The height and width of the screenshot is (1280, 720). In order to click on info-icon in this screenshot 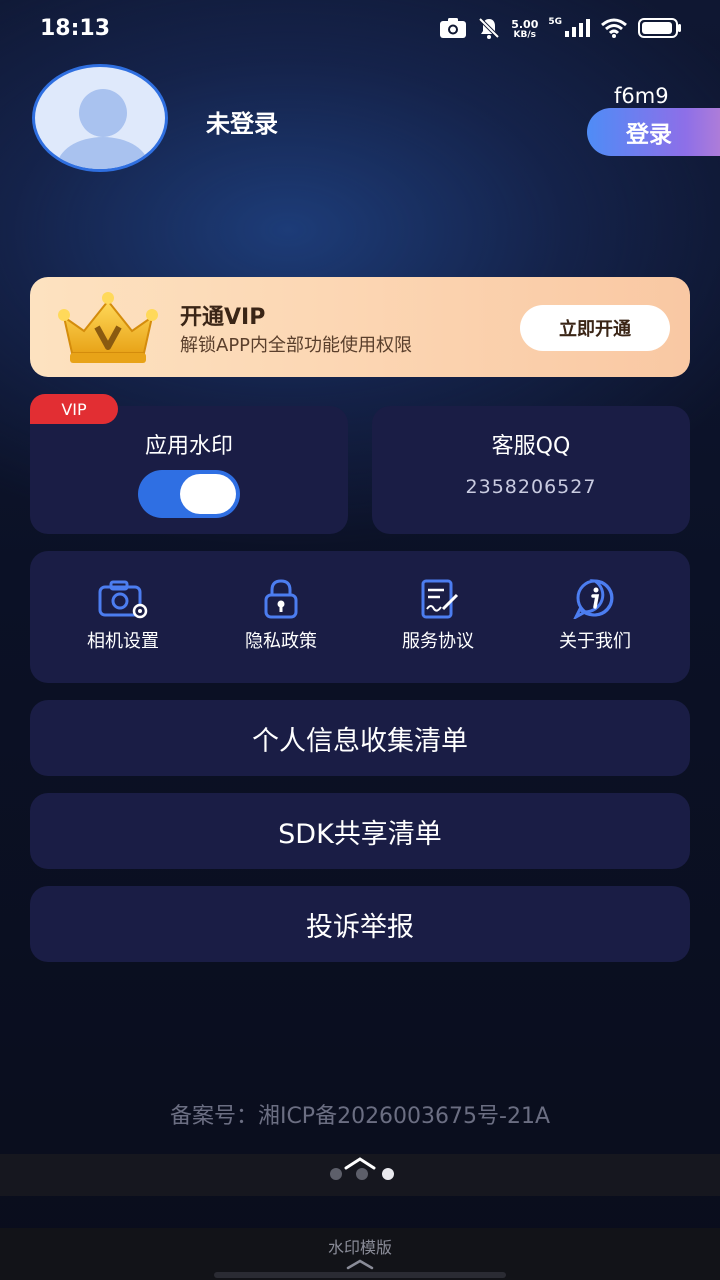, I will do `click(593, 599)`.